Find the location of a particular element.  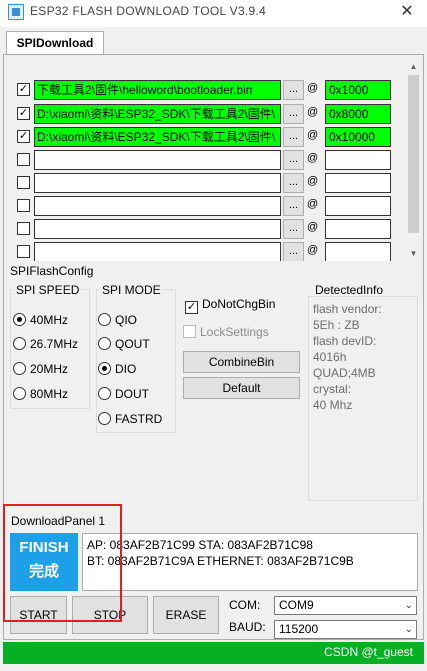

spi-mode-option: DOUT is located at coordinates (123, 396).